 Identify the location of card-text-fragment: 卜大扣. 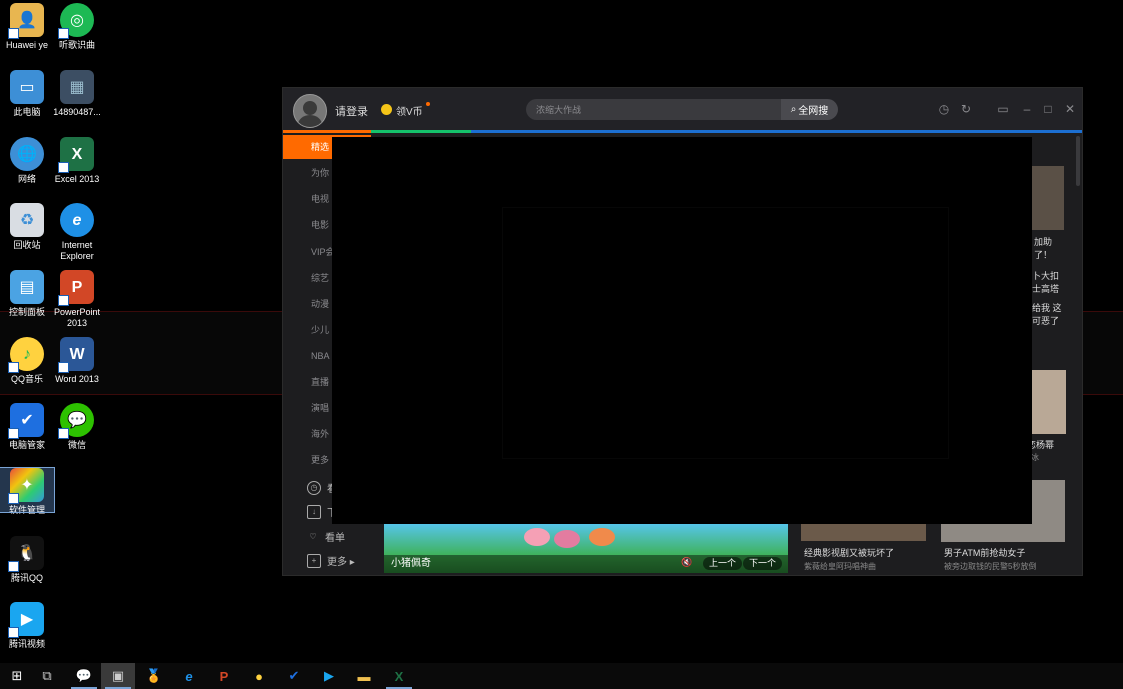
(1046, 276).